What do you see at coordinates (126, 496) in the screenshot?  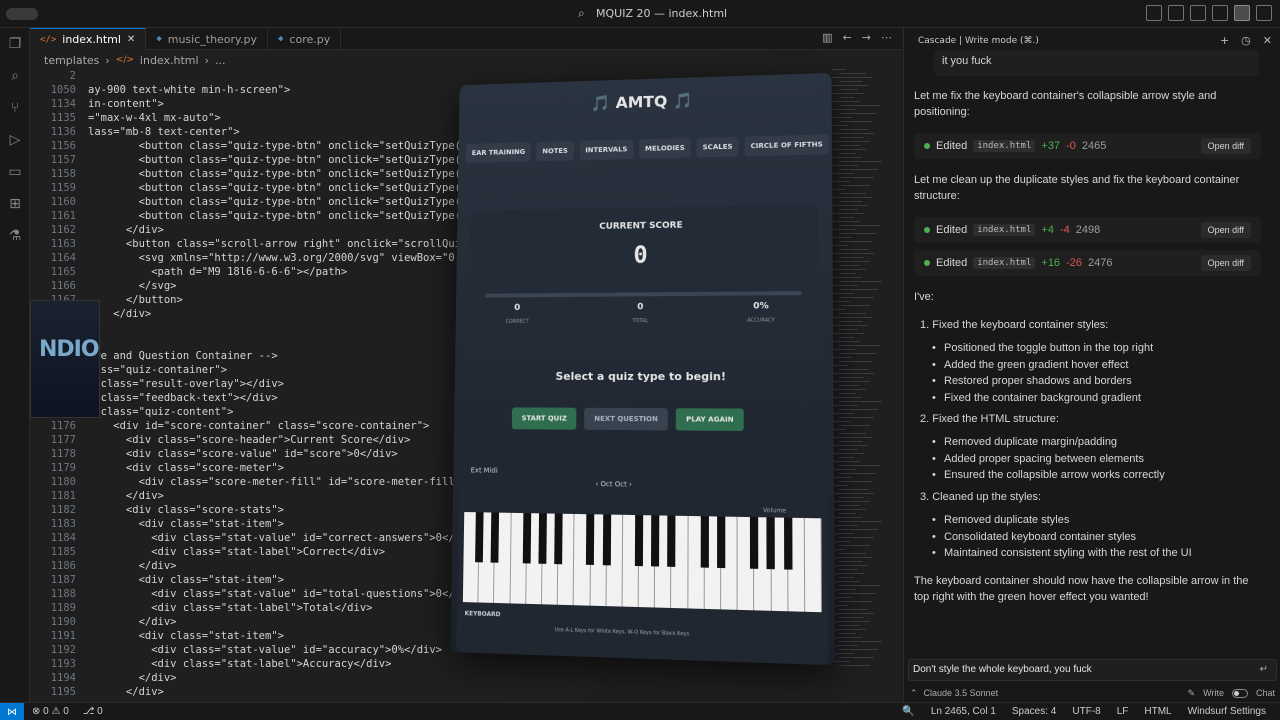 I see `line-code: </div>` at bounding box center [126, 496].